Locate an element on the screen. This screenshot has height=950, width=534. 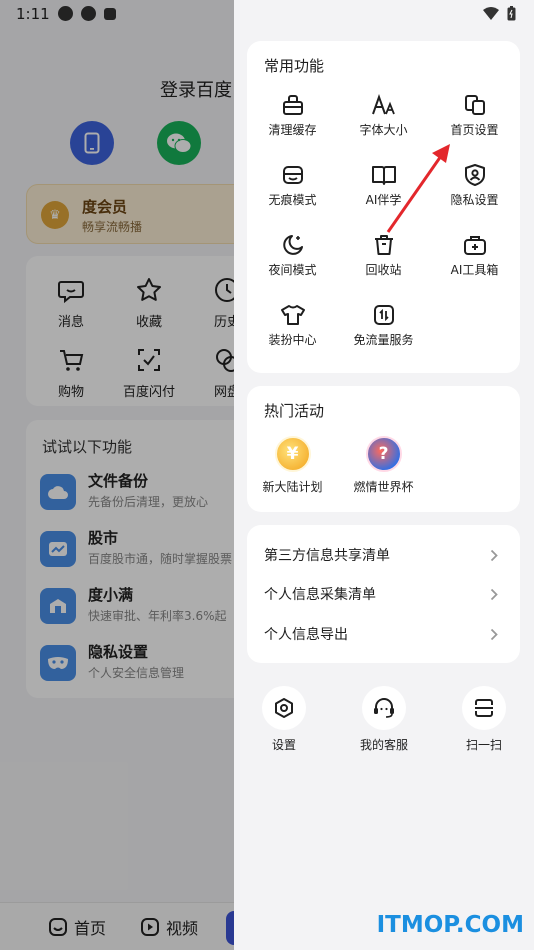
feature-clean-cache: 清理缓存 is located at coordinates (292, 115).